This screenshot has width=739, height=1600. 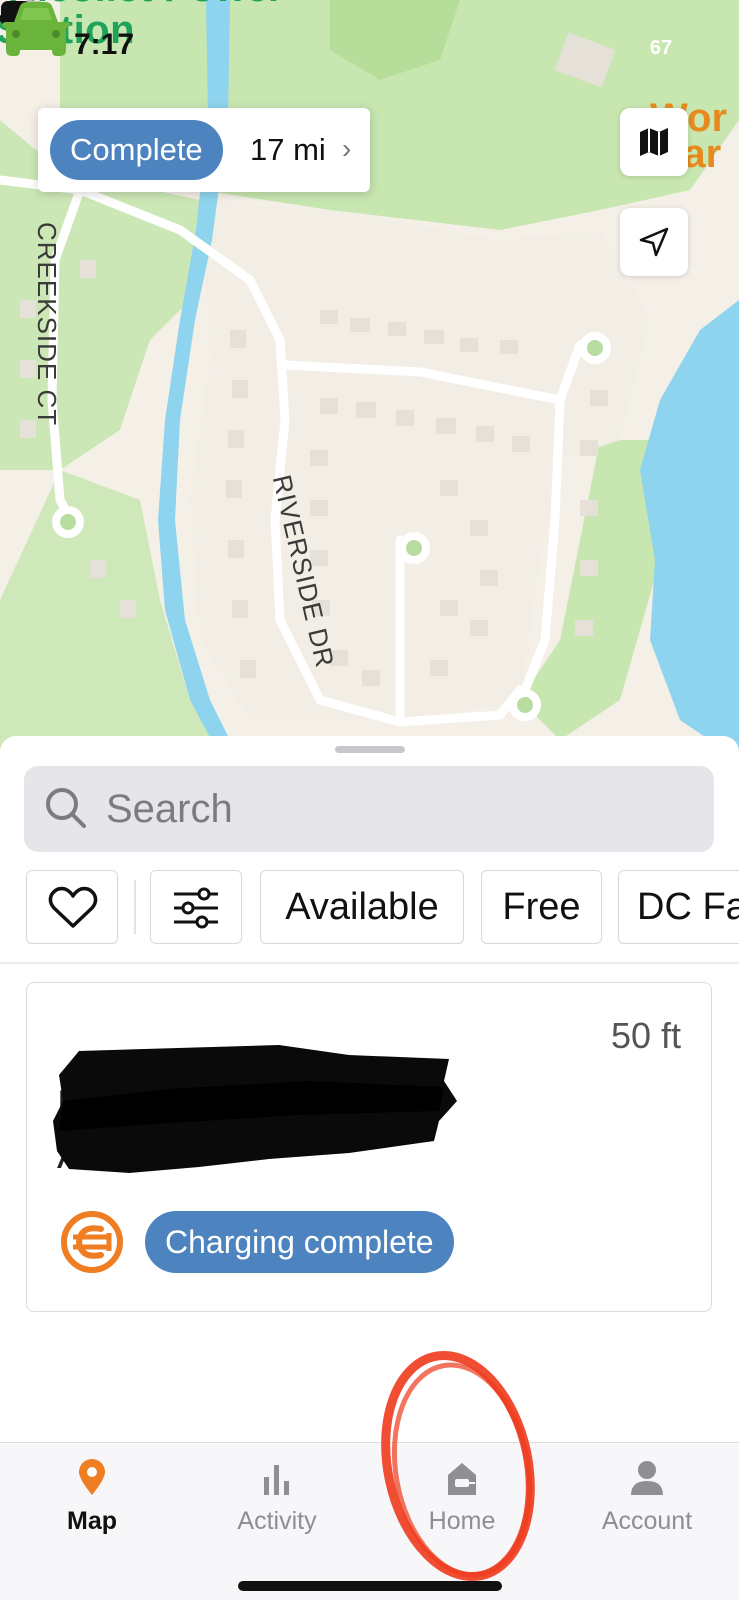 What do you see at coordinates (136, 150) in the screenshot?
I see `session-status-badge: Complete` at bounding box center [136, 150].